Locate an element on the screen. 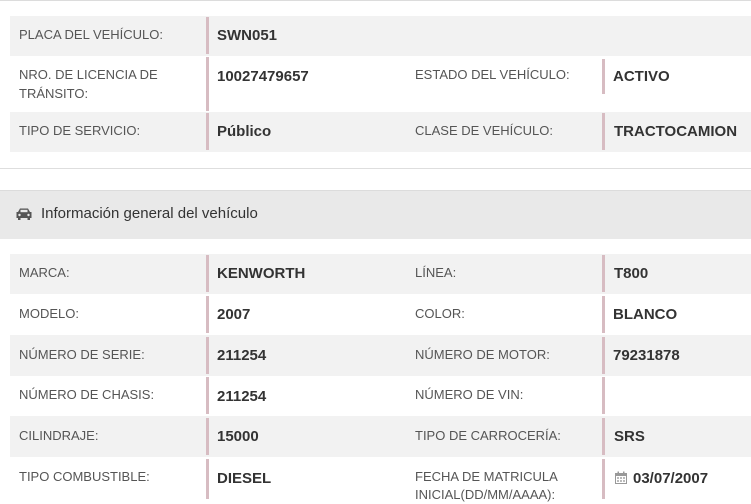  cilindraje-value: 15000 is located at coordinates (238, 436).